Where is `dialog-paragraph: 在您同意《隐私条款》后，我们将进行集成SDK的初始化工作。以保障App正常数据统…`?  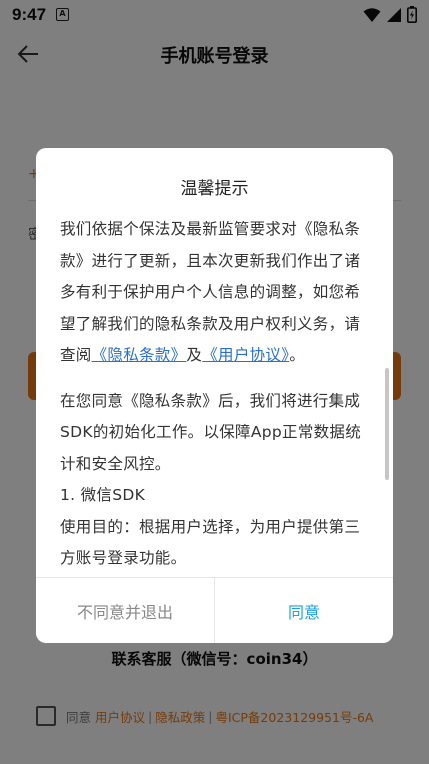
dialog-paragraph: 在您同意《隐私条款》后，我们将进行集成SDK的初始化工作。以保障App正常数据统… is located at coordinates (211, 432).